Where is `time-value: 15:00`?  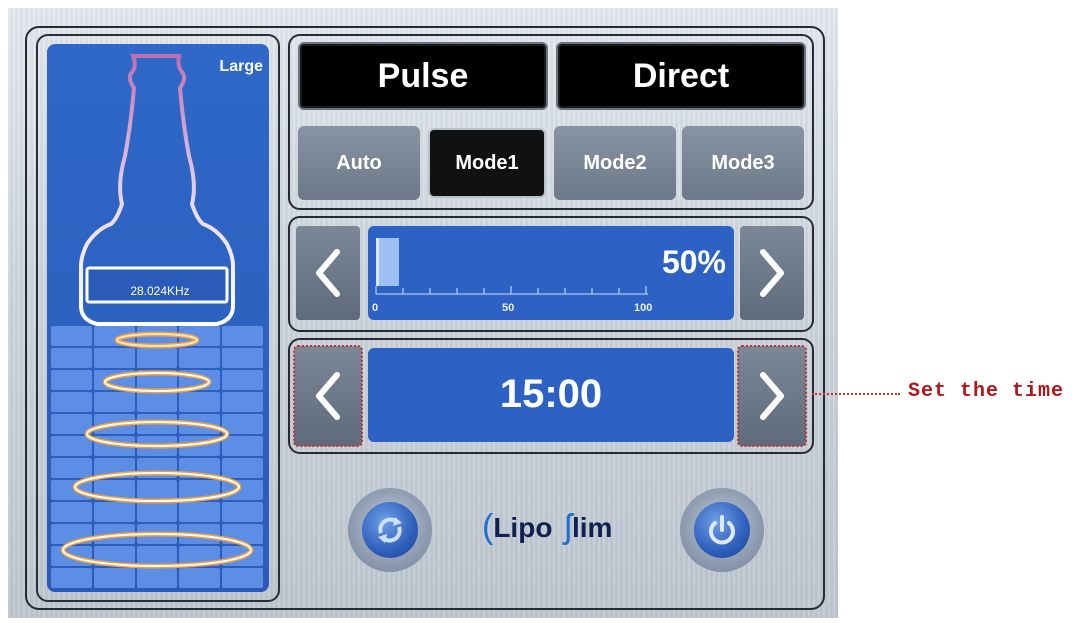
time-value: 15:00 is located at coordinates (551, 394).